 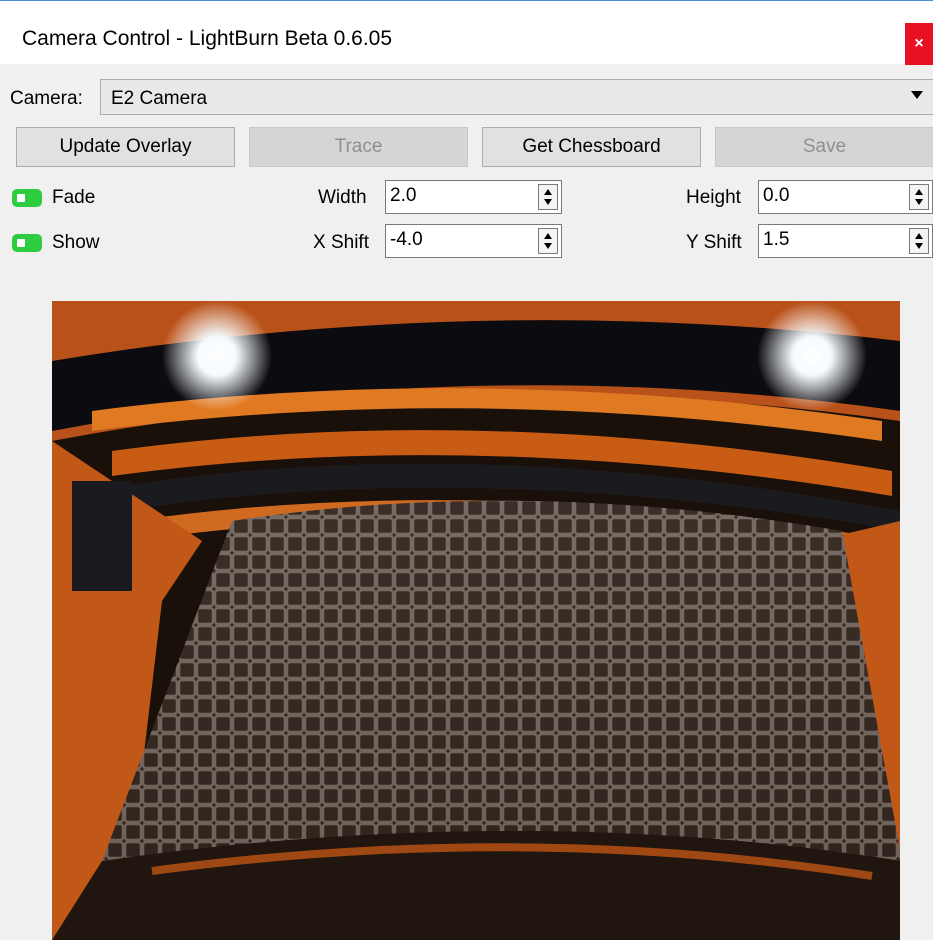 What do you see at coordinates (342, 197) in the screenshot?
I see `width-label: Width` at bounding box center [342, 197].